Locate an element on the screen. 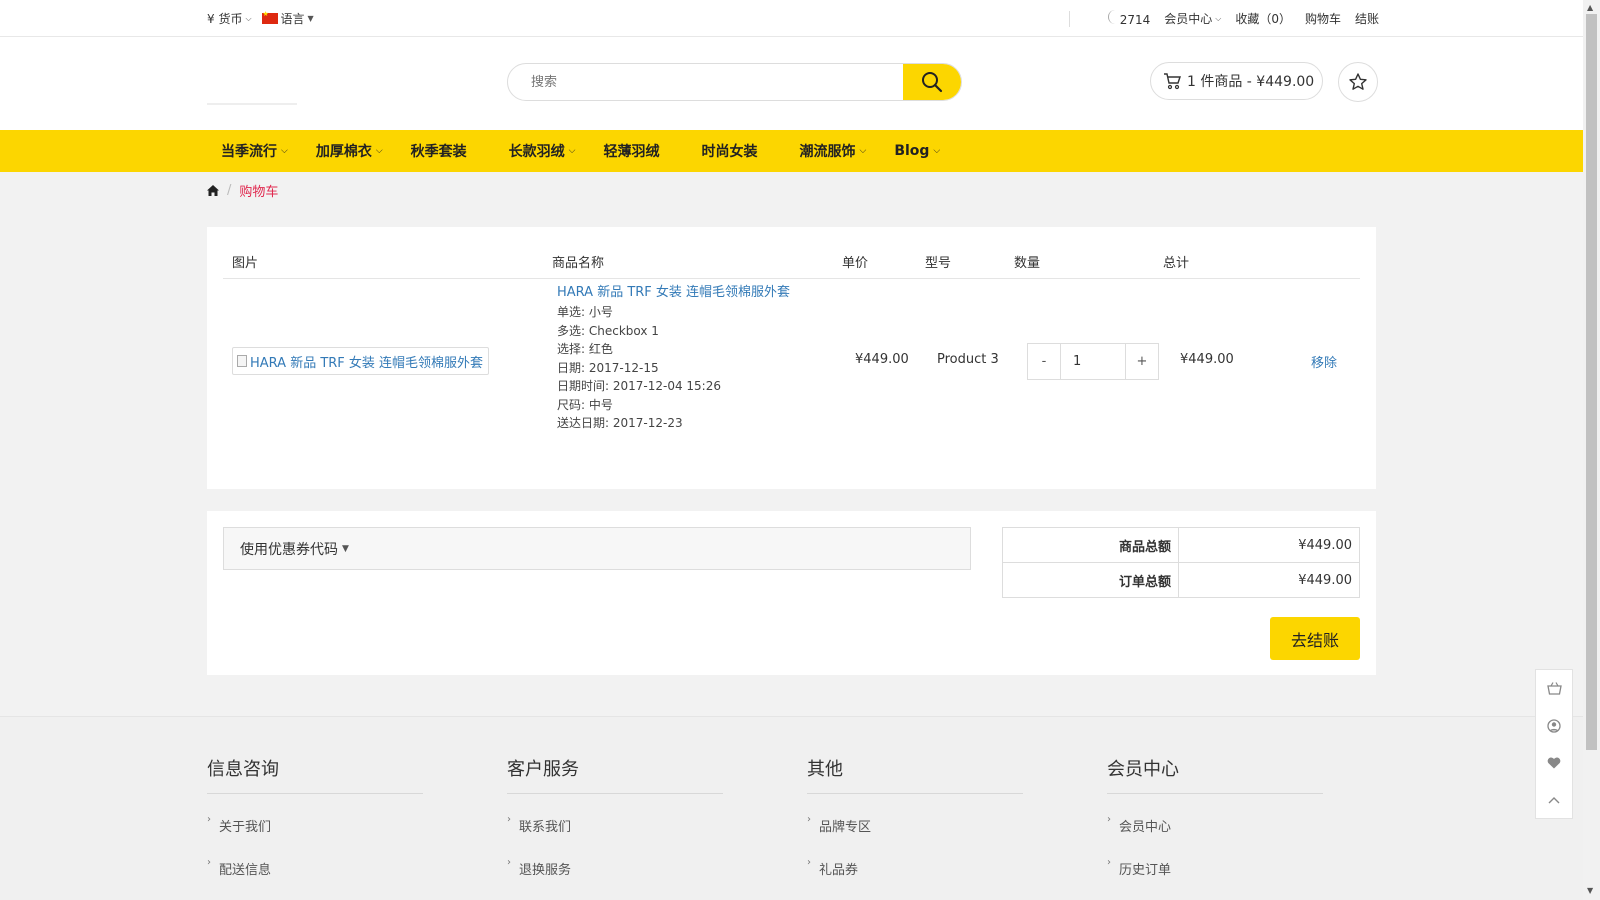 The height and width of the screenshot is (900, 1600). back-to-top-button is located at coordinates (1554, 800).